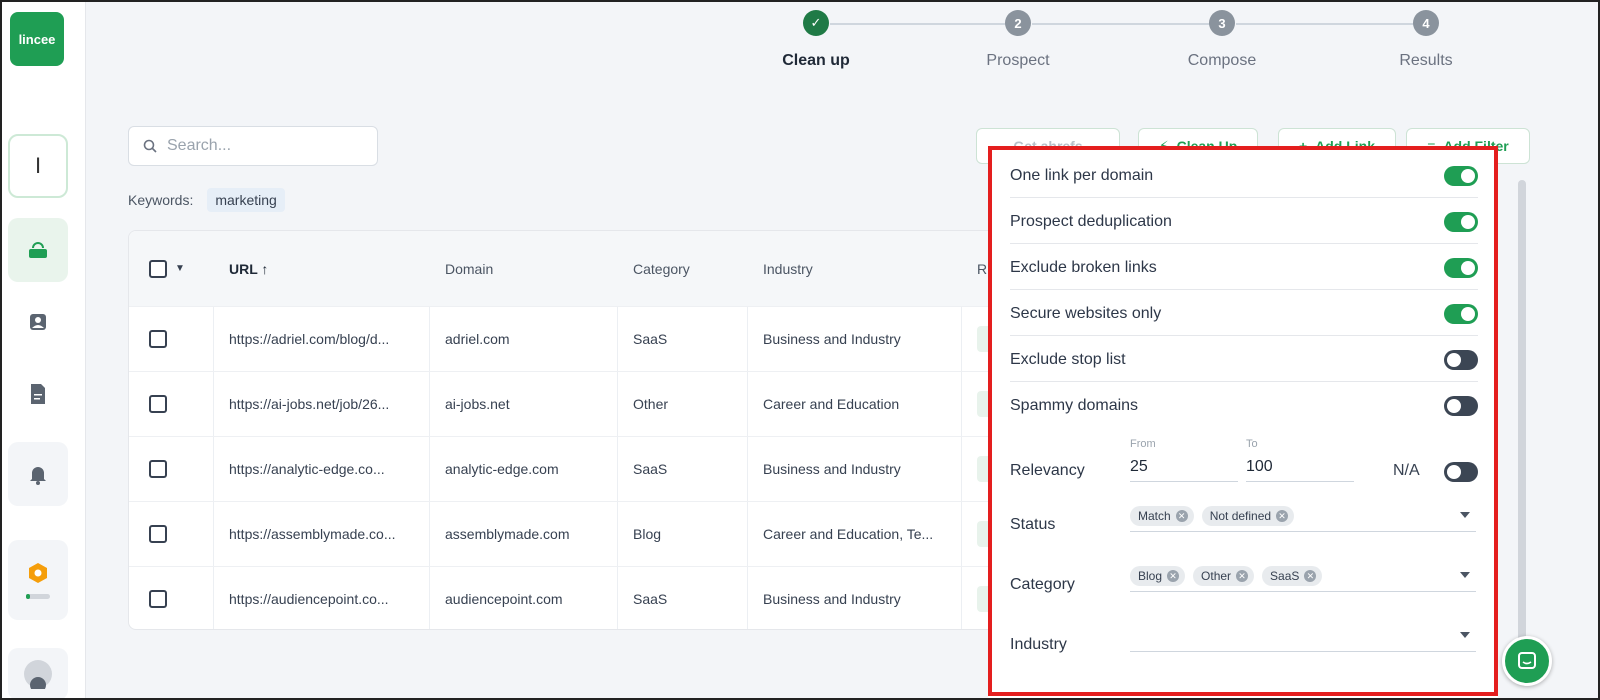 The image size is (1600, 700). I want to click on toggle-label: Exclude broken links, so click(1083, 267).